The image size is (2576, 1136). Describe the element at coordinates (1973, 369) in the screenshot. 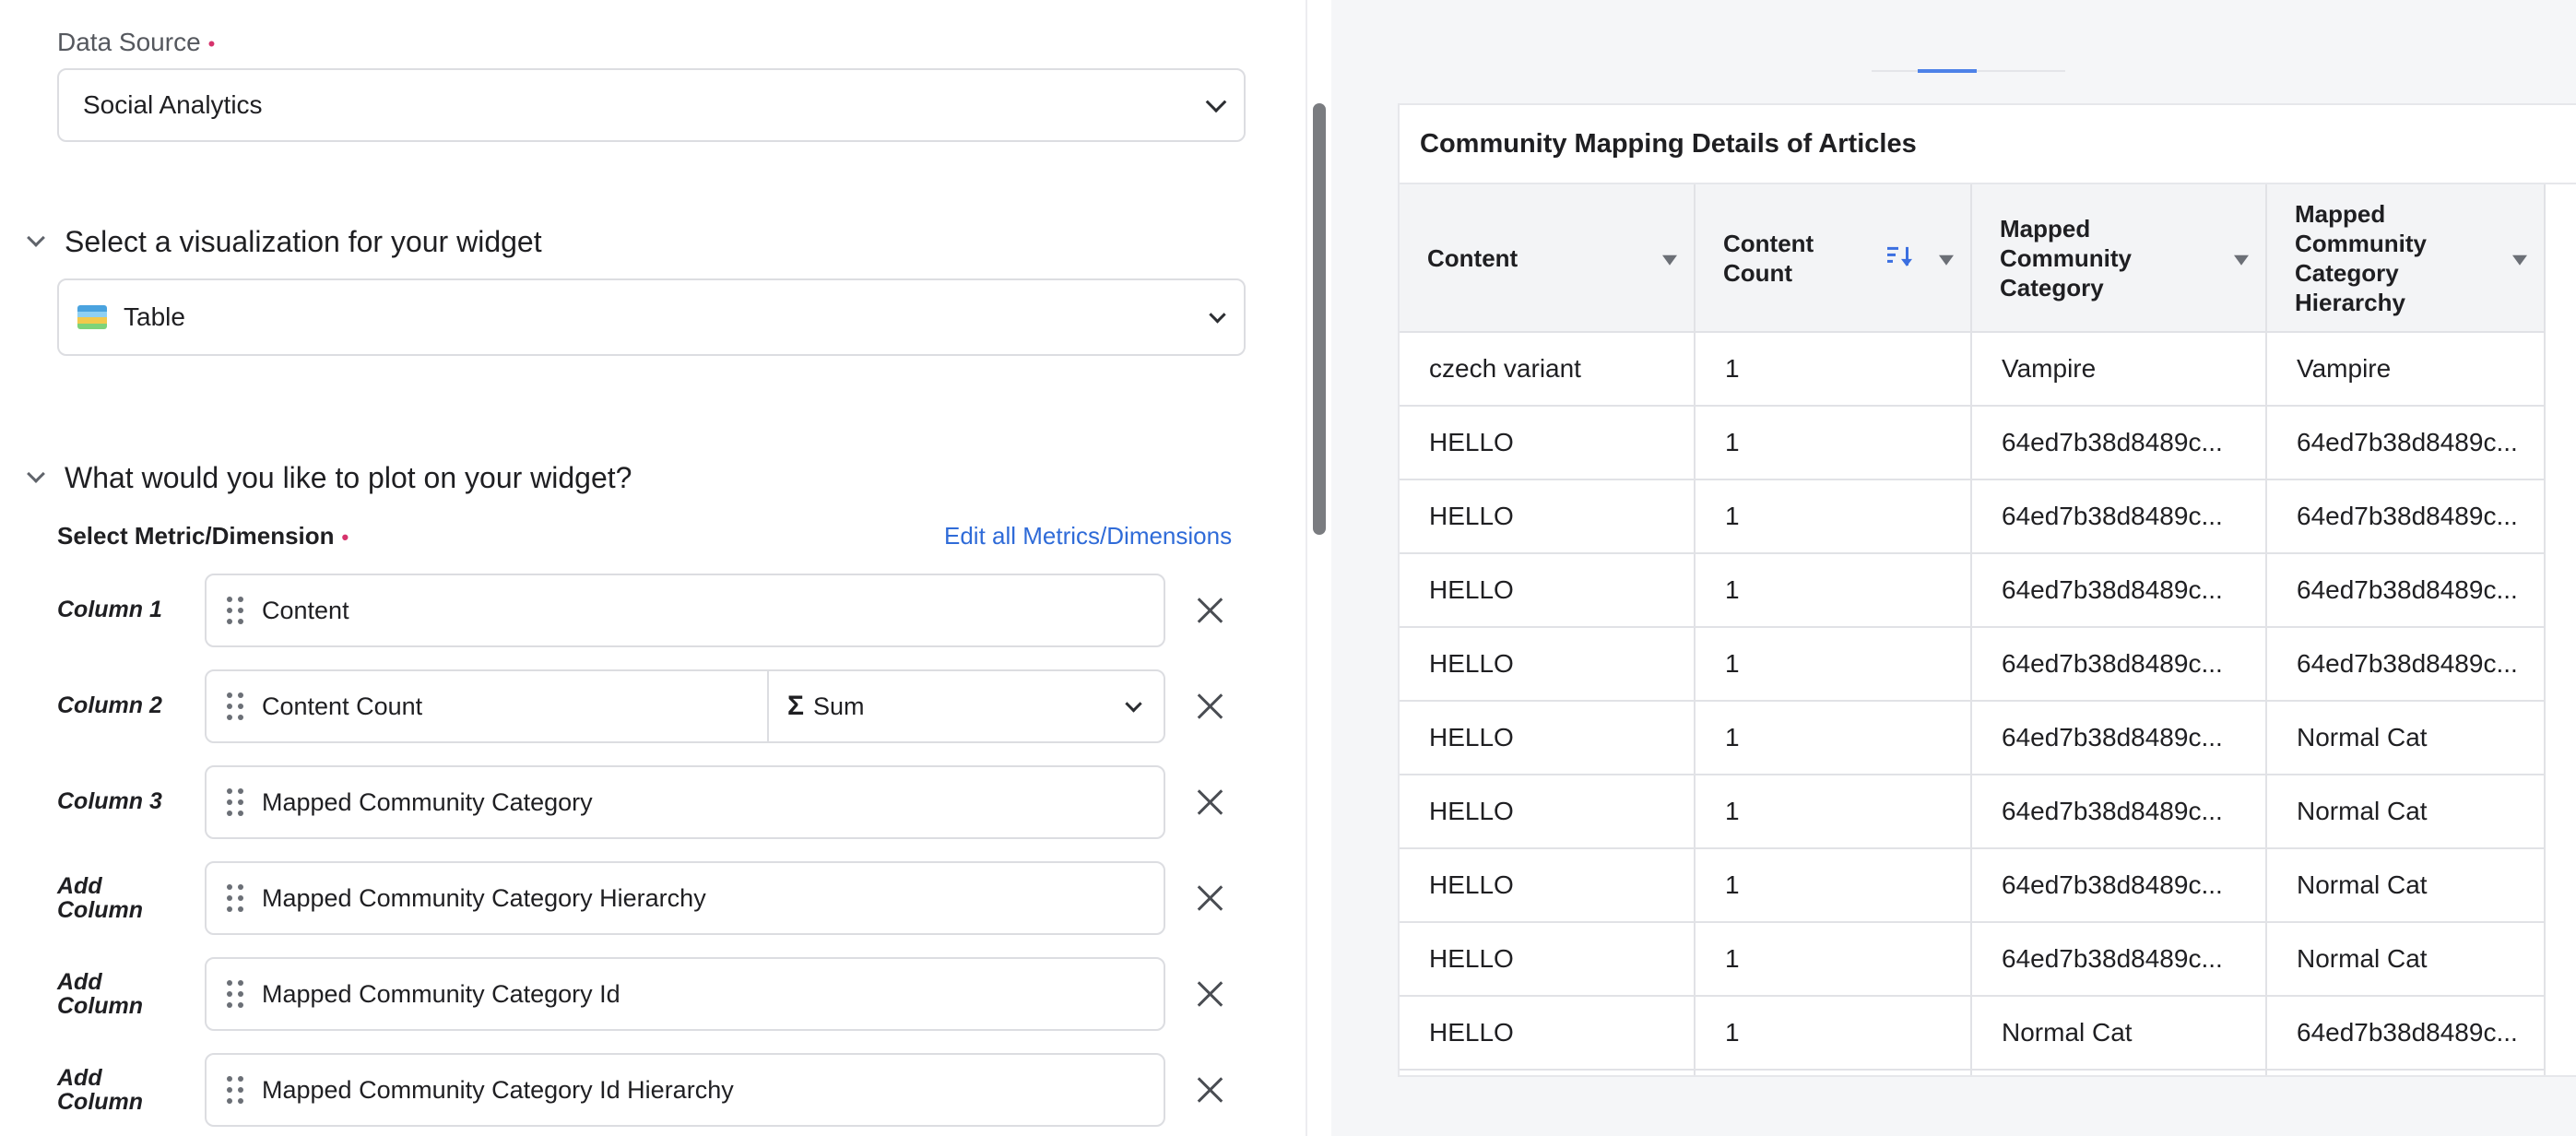

I see `table-row: czech variant 1 Vampire Vampire` at that location.